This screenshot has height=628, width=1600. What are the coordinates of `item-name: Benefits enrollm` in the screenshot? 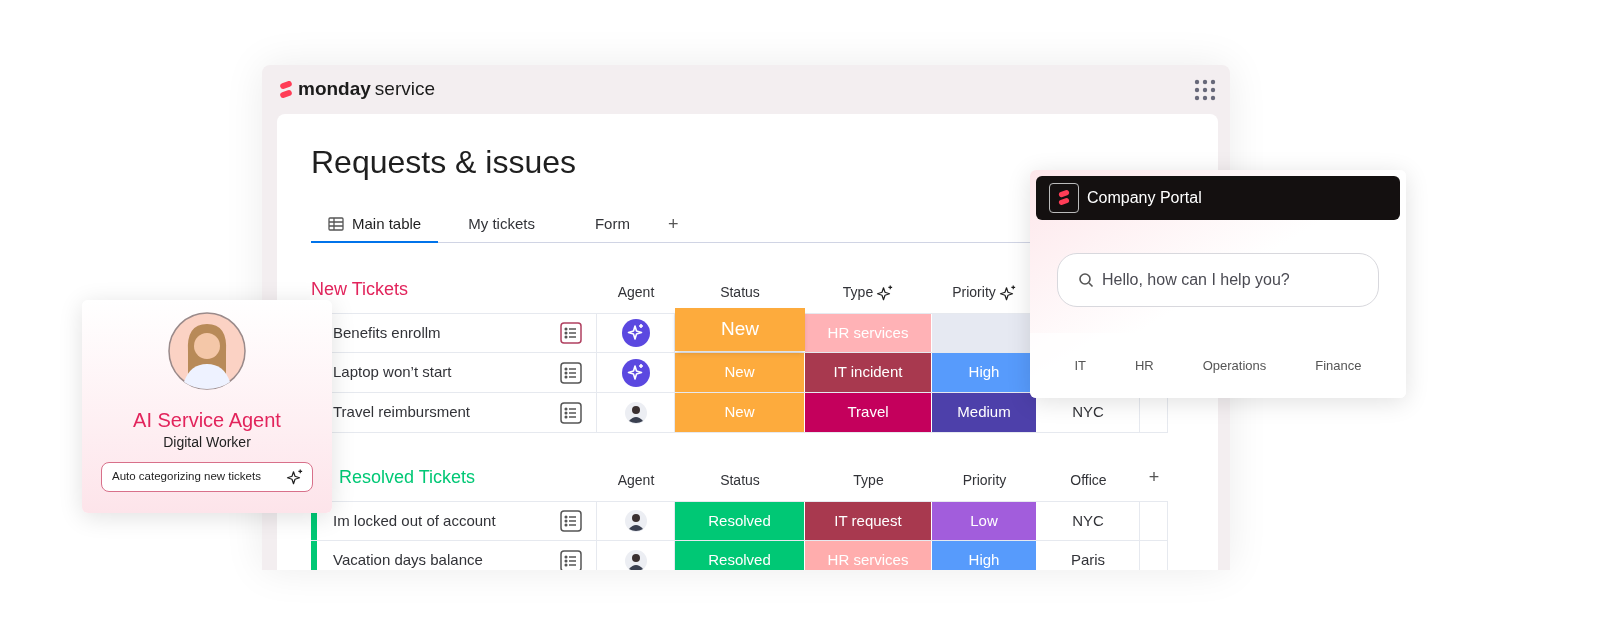 It's located at (387, 332).